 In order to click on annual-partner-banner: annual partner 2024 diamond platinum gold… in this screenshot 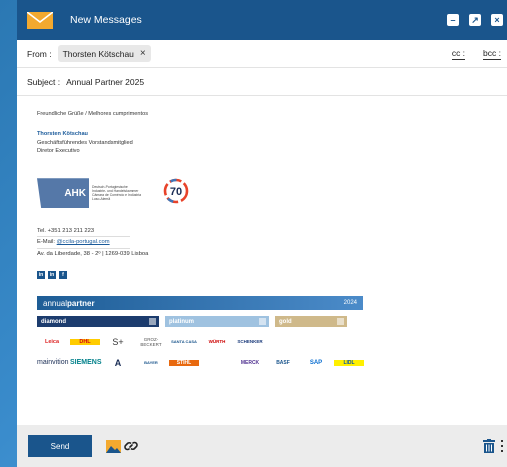, I will do `click(200, 334)`.